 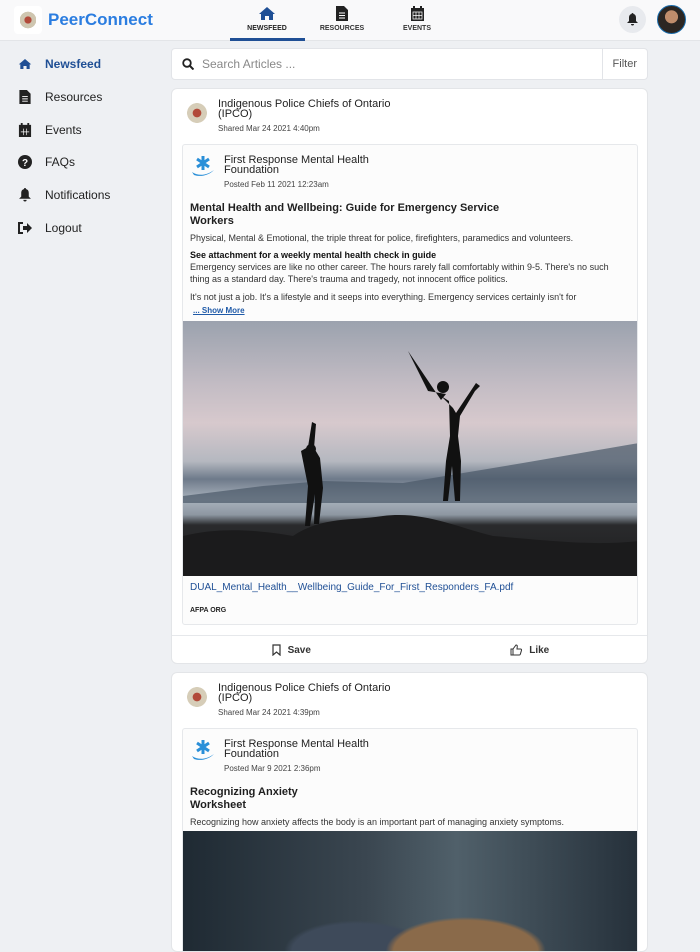 I want to click on search-input, so click(x=402, y=64).